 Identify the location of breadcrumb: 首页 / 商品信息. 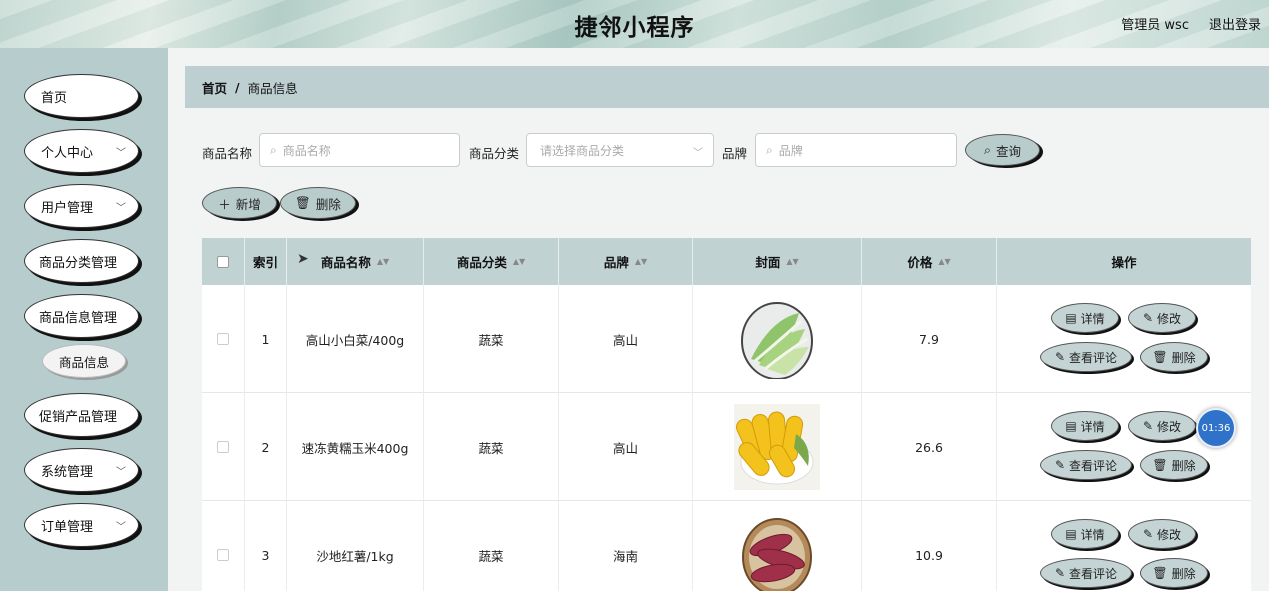
(727, 87).